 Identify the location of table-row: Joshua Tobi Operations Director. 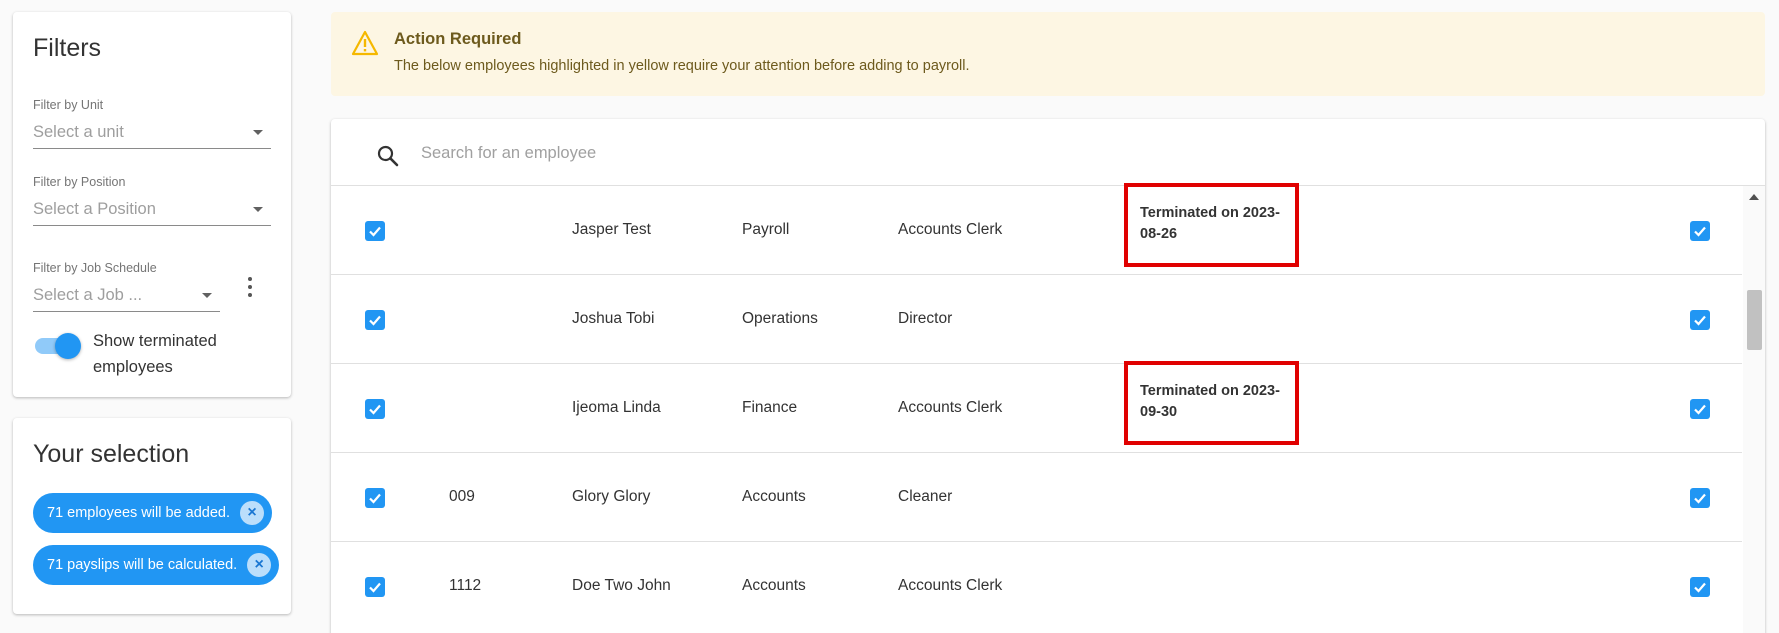
(1036, 319).